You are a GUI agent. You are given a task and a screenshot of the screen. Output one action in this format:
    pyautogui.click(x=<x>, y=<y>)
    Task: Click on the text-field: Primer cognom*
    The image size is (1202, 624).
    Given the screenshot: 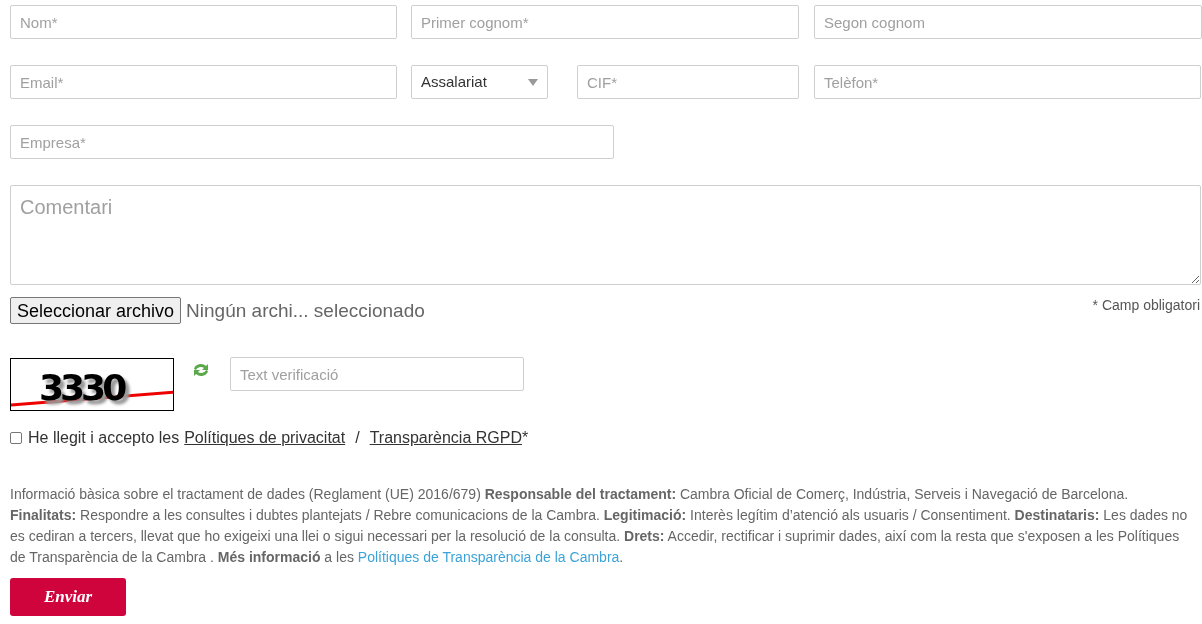 What is the action you would take?
    pyautogui.click(x=605, y=22)
    